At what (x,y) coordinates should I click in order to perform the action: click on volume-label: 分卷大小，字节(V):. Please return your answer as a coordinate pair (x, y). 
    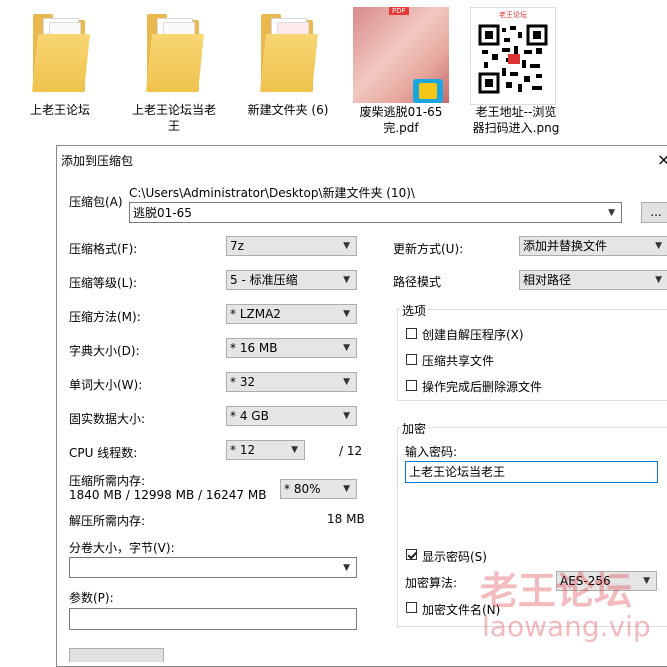
    Looking at the image, I should click on (122, 548).